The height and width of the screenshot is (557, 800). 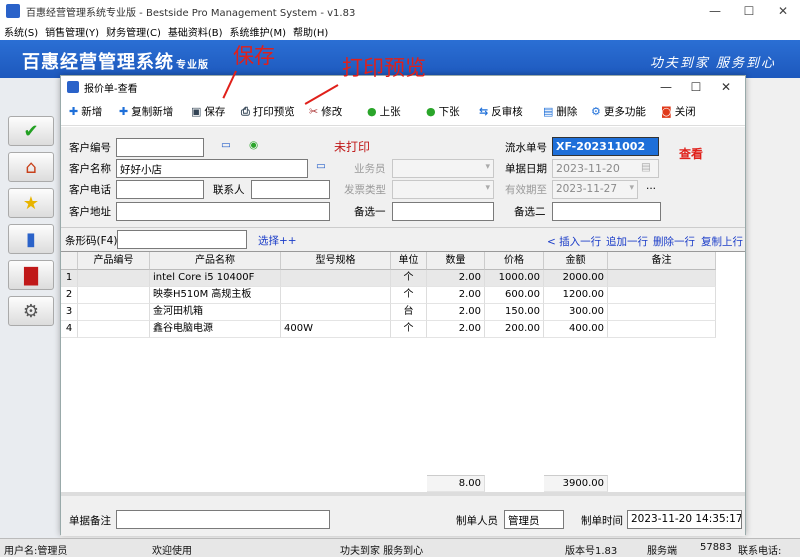 What do you see at coordinates (72, 31) in the screenshot?
I see `menu-sales: 销售管理(Y)` at bounding box center [72, 31].